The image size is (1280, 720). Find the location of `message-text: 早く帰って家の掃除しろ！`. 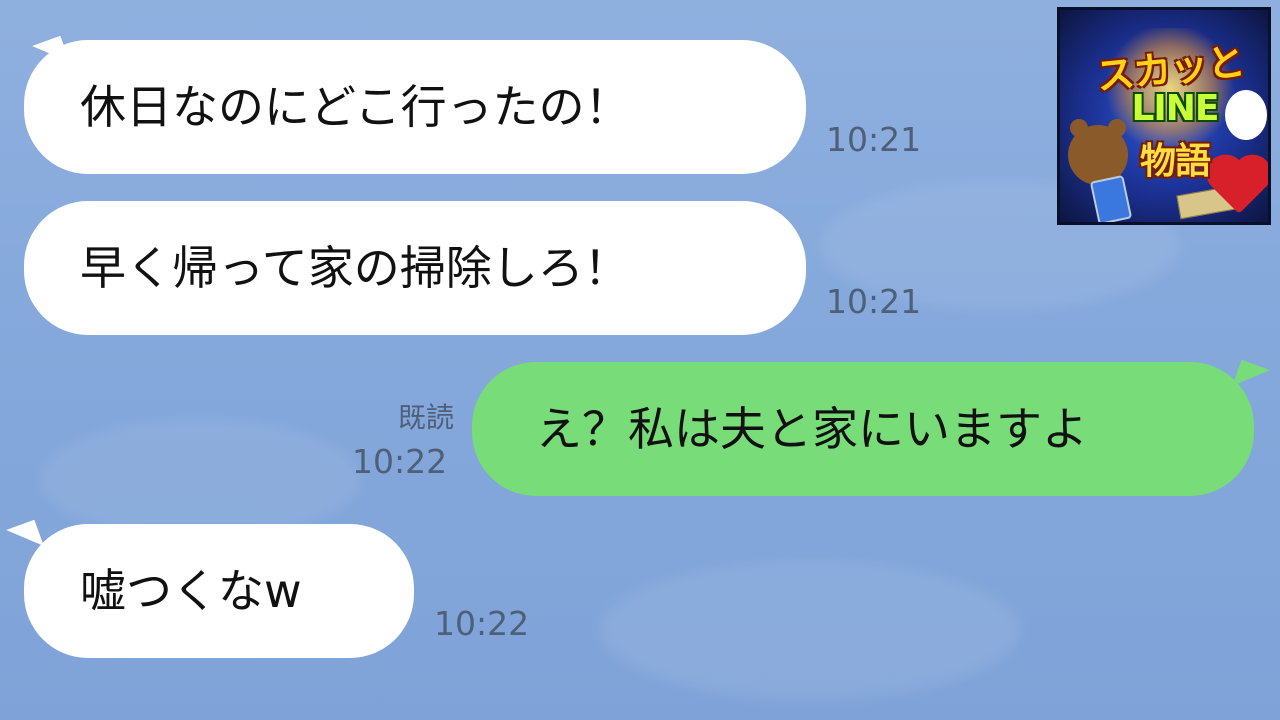

message-text: 早く帰って家の掃除しろ！ is located at coordinates (355, 268).